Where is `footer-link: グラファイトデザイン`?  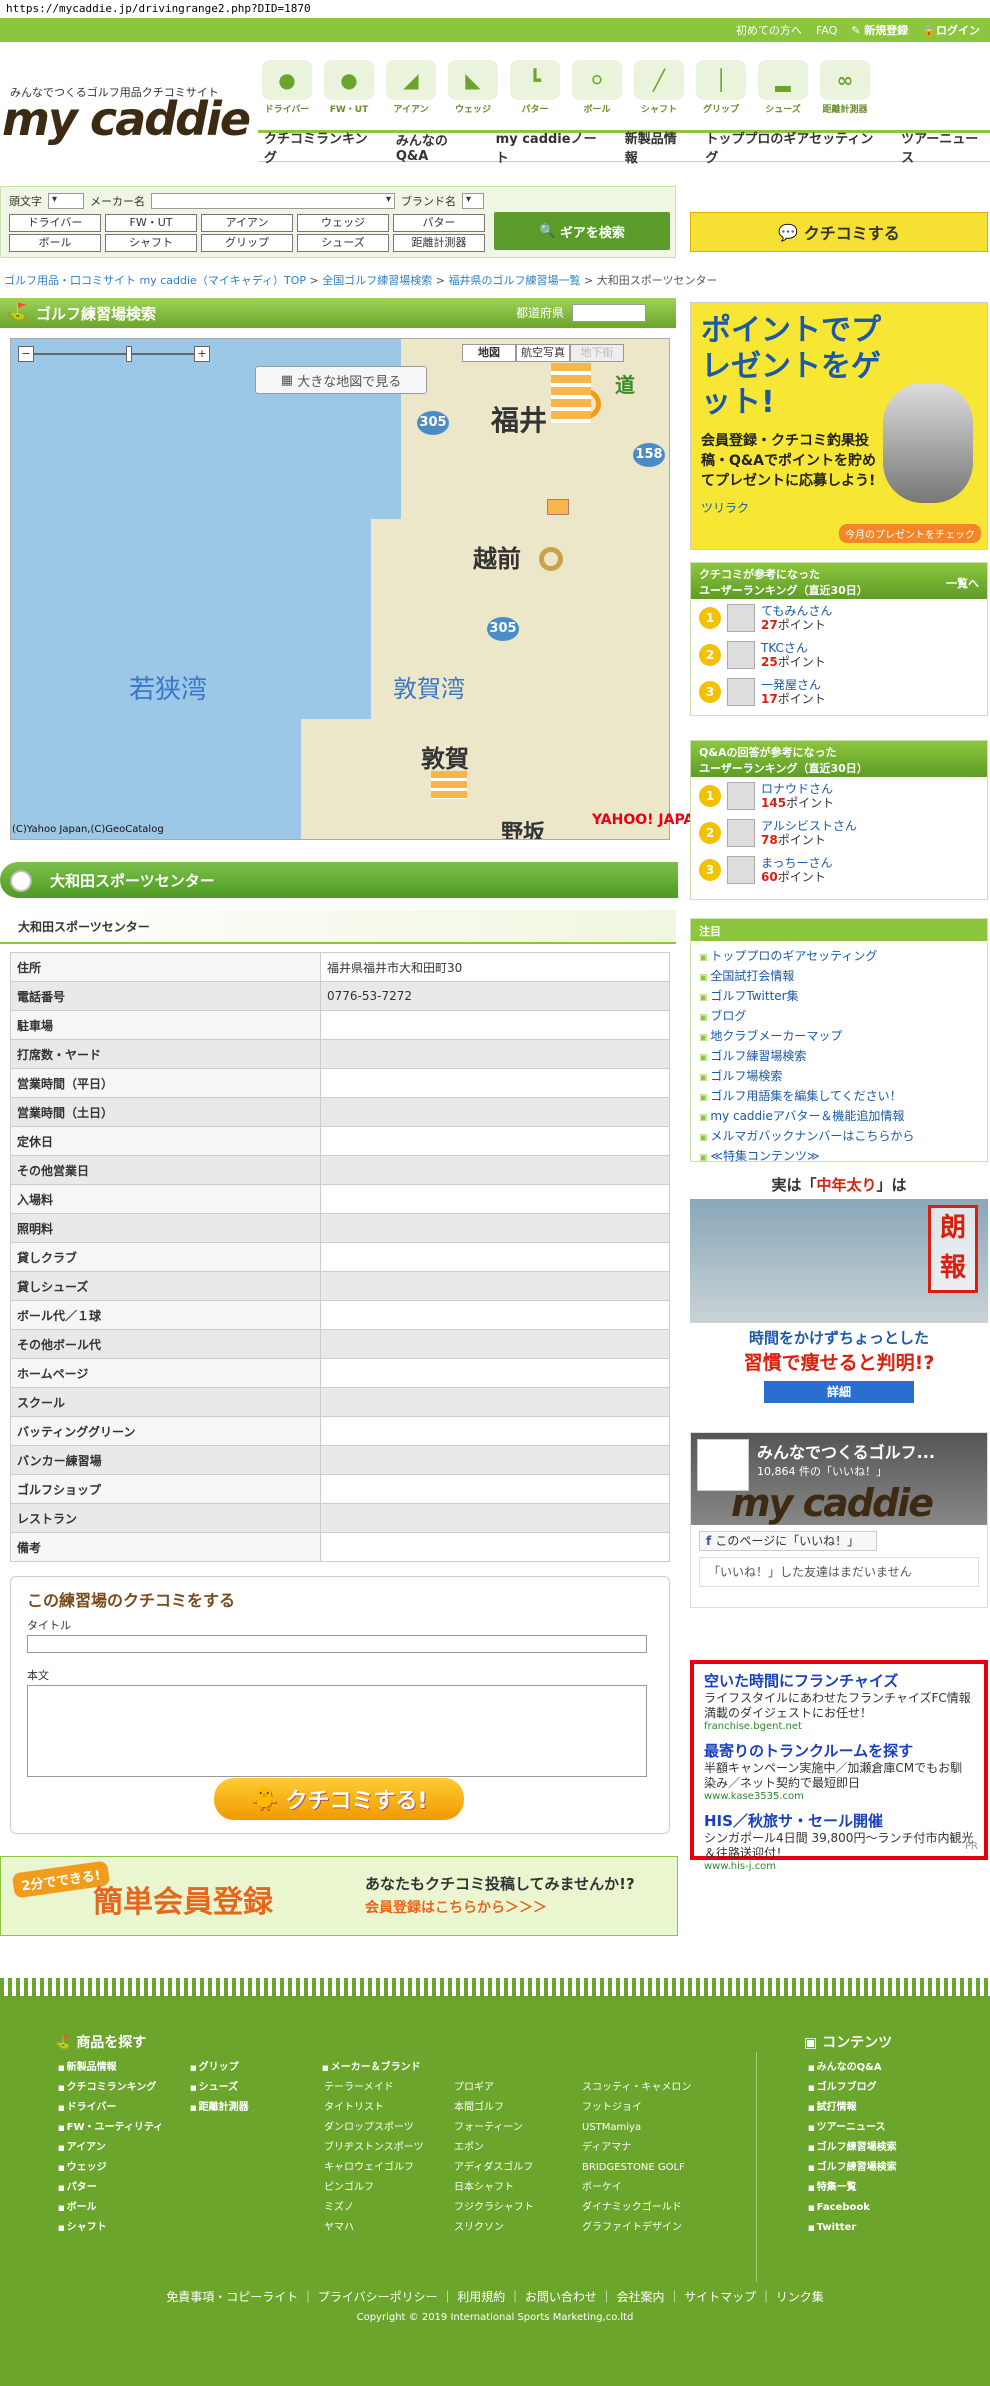 footer-link: グラファイトデザイン is located at coordinates (635, 2228).